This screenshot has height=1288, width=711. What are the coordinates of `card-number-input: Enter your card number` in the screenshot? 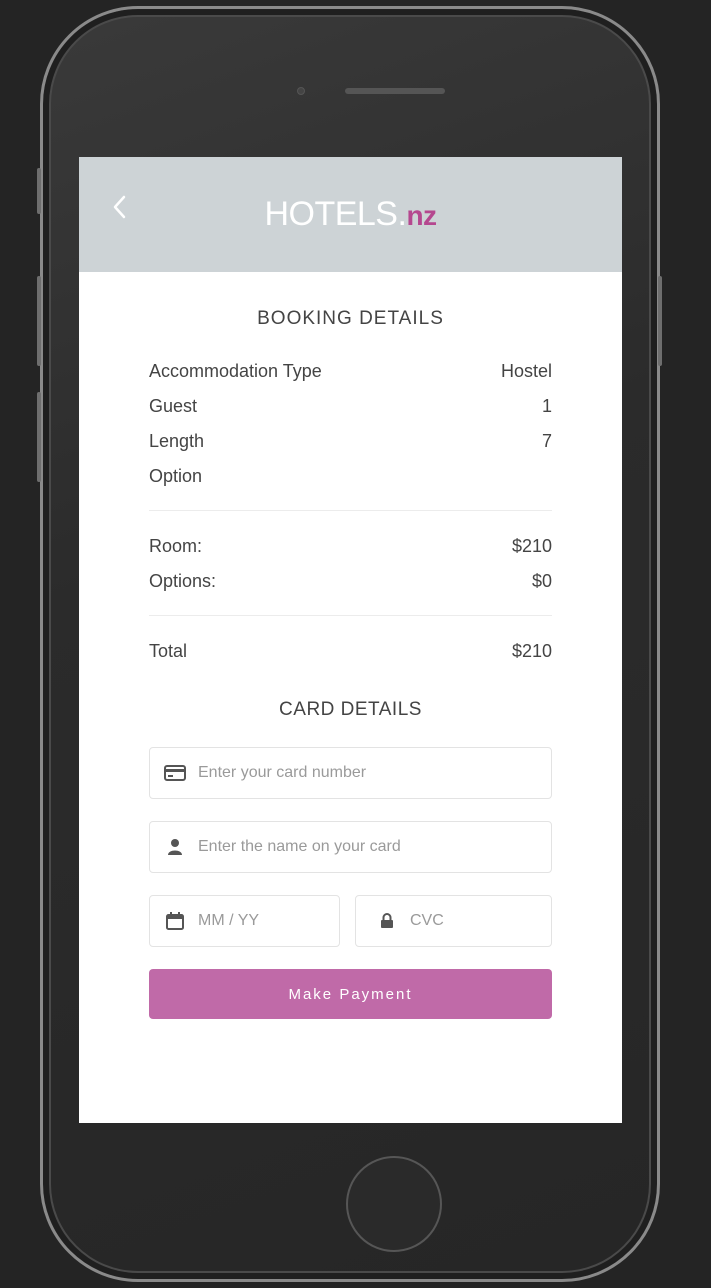 It's located at (350, 773).